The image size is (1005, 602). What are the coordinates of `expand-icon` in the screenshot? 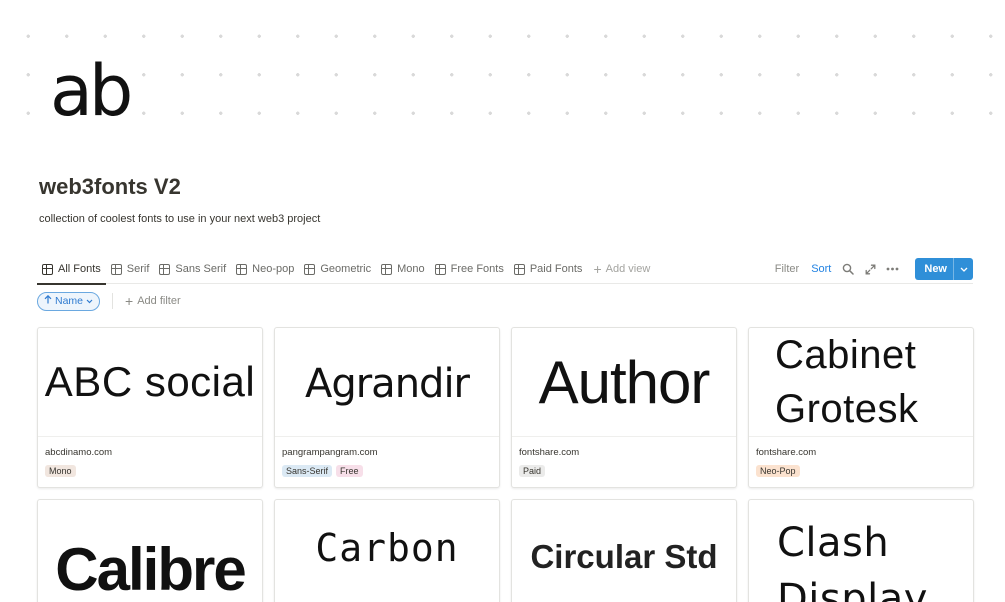 It's located at (870, 269).